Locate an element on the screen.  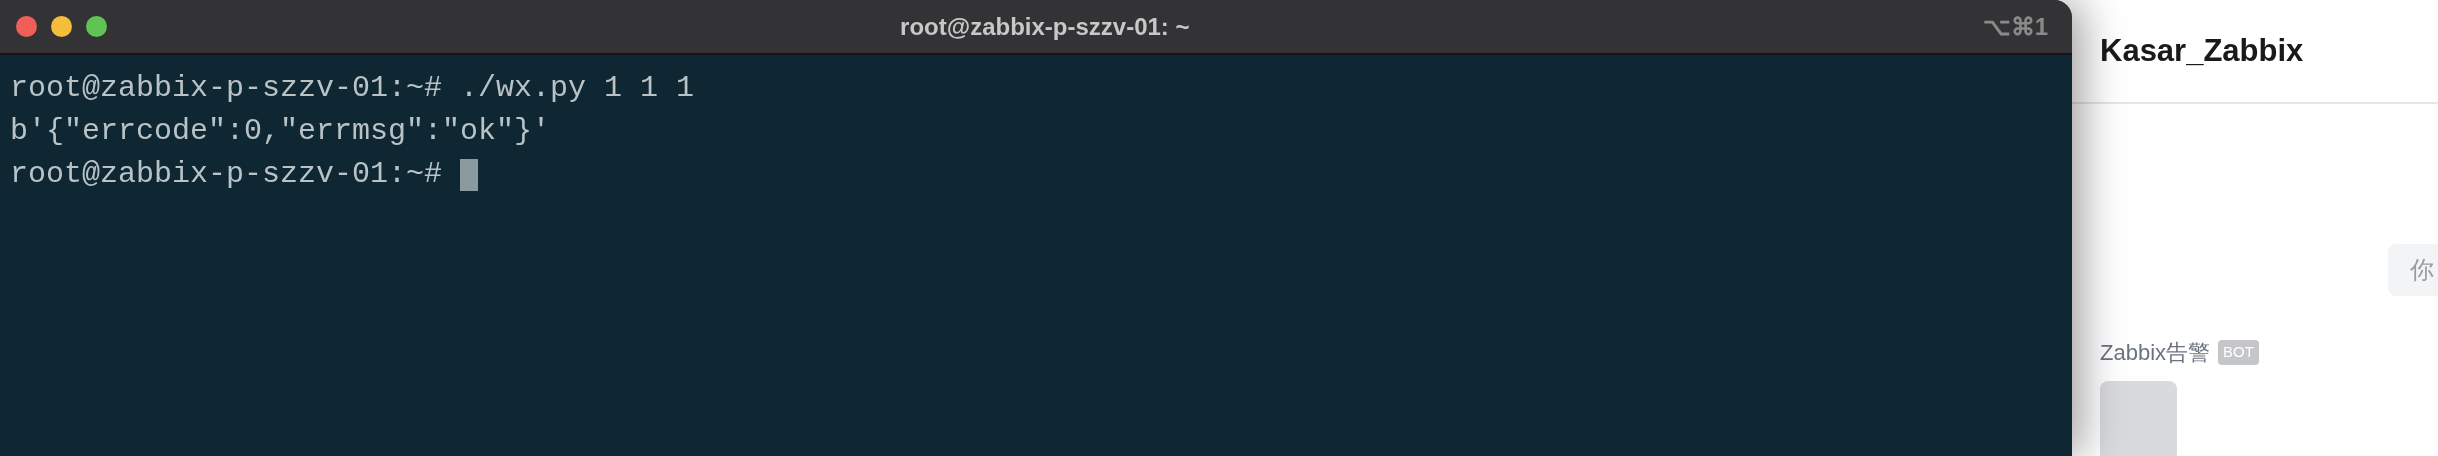
minimize-button is located at coordinates (61, 26).